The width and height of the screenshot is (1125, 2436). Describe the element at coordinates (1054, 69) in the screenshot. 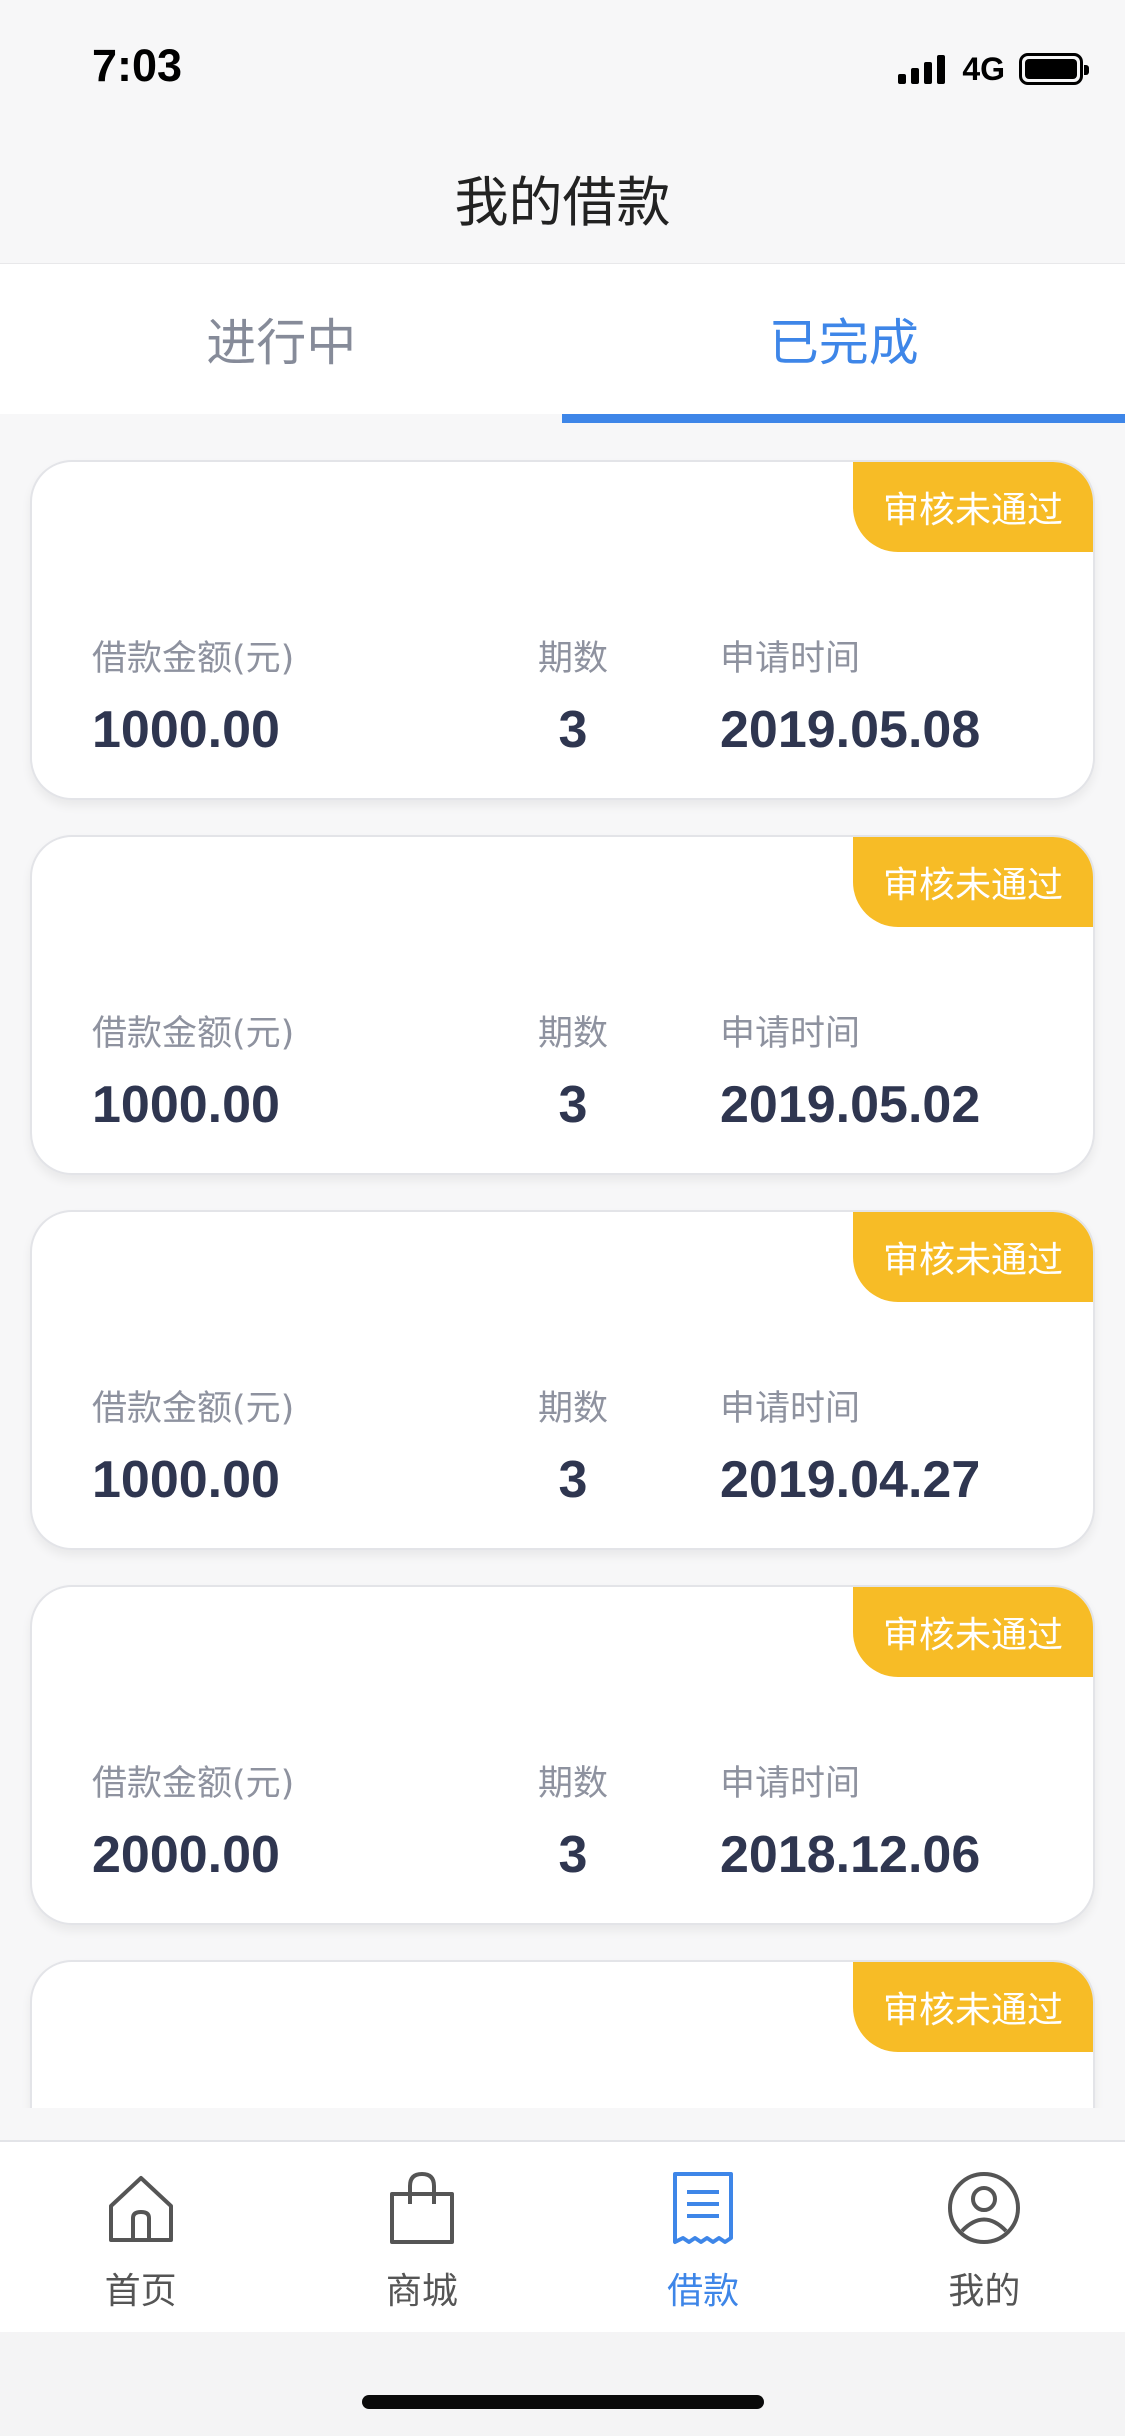

I see `battery-icon` at that location.